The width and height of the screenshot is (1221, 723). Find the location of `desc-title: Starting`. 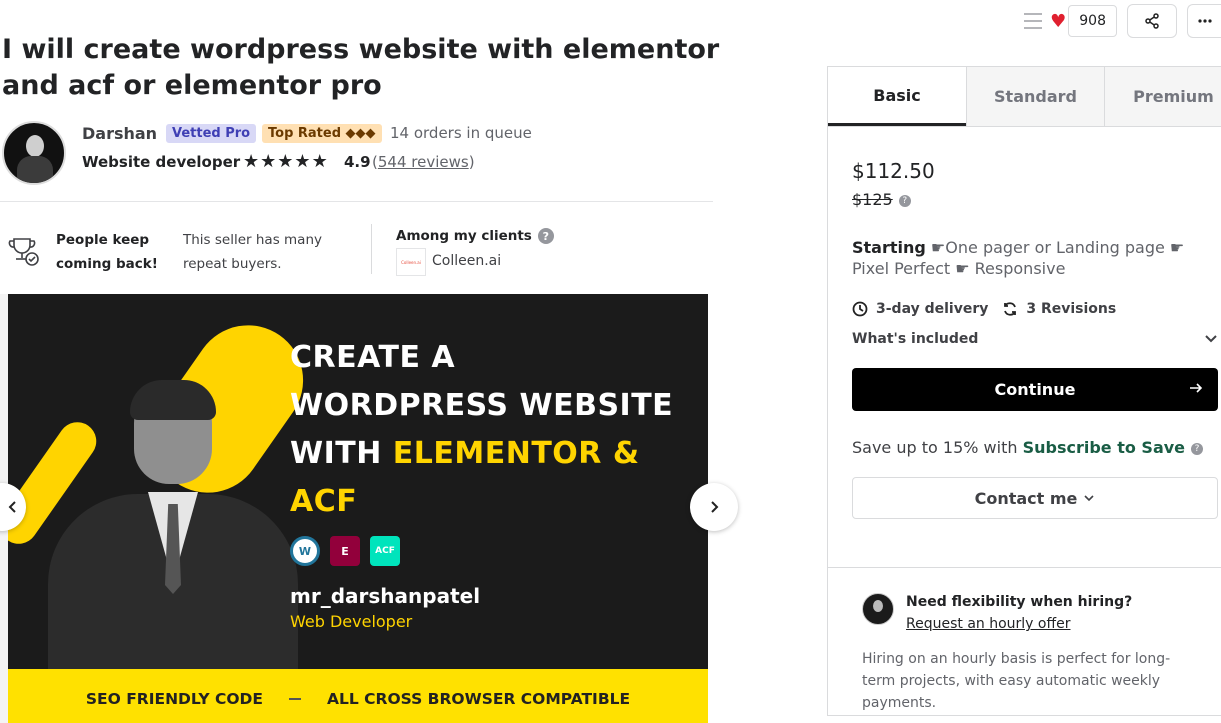

desc-title: Starting is located at coordinates (889, 247).